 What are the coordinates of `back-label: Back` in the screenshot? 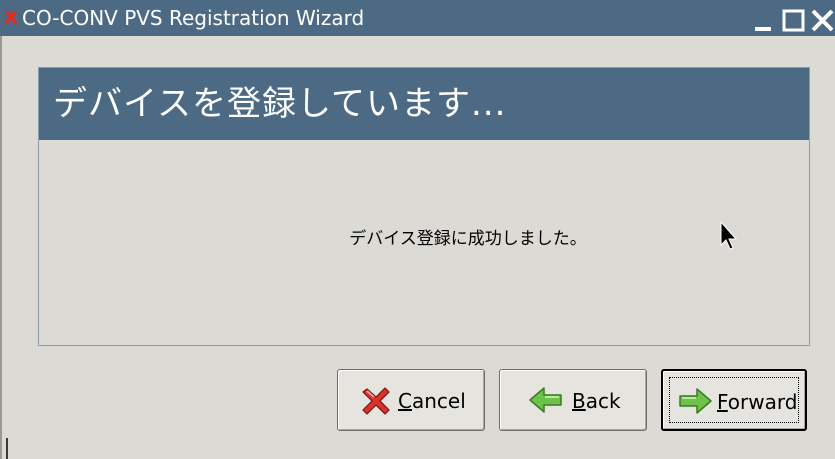 It's located at (596, 401).